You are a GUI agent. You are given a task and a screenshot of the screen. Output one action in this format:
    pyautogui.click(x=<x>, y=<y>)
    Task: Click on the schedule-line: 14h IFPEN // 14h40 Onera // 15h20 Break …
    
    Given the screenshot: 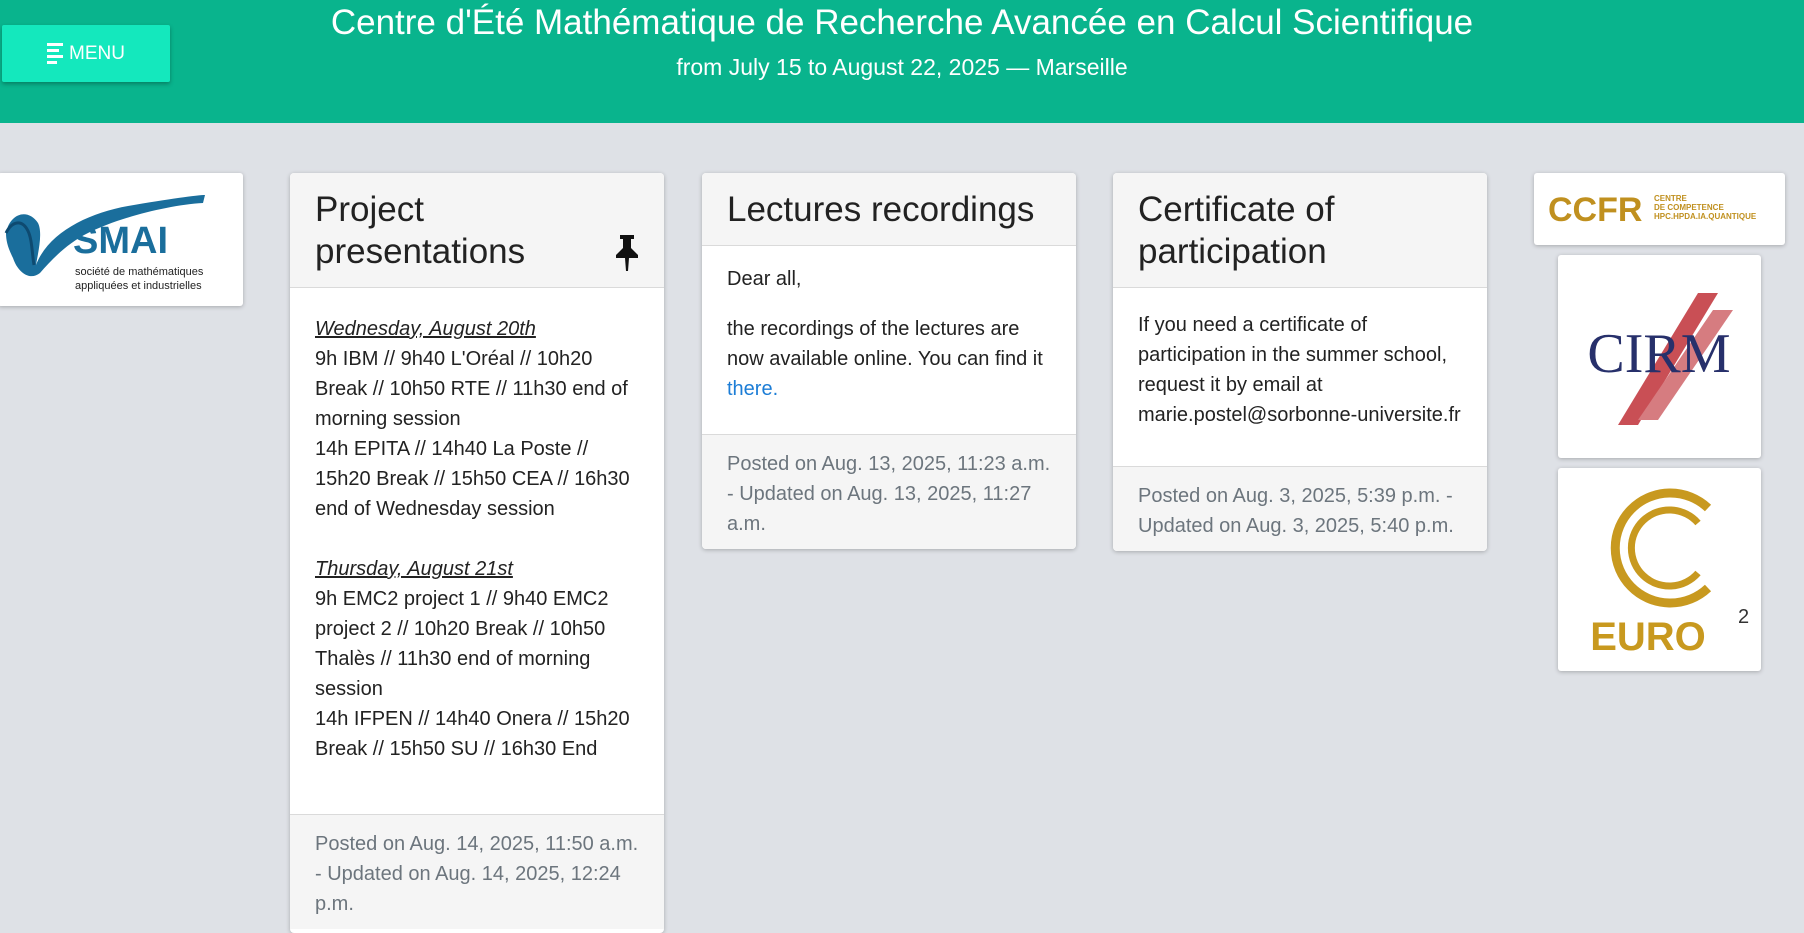 What is the action you would take?
    pyautogui.click(x=472, y=734)
    